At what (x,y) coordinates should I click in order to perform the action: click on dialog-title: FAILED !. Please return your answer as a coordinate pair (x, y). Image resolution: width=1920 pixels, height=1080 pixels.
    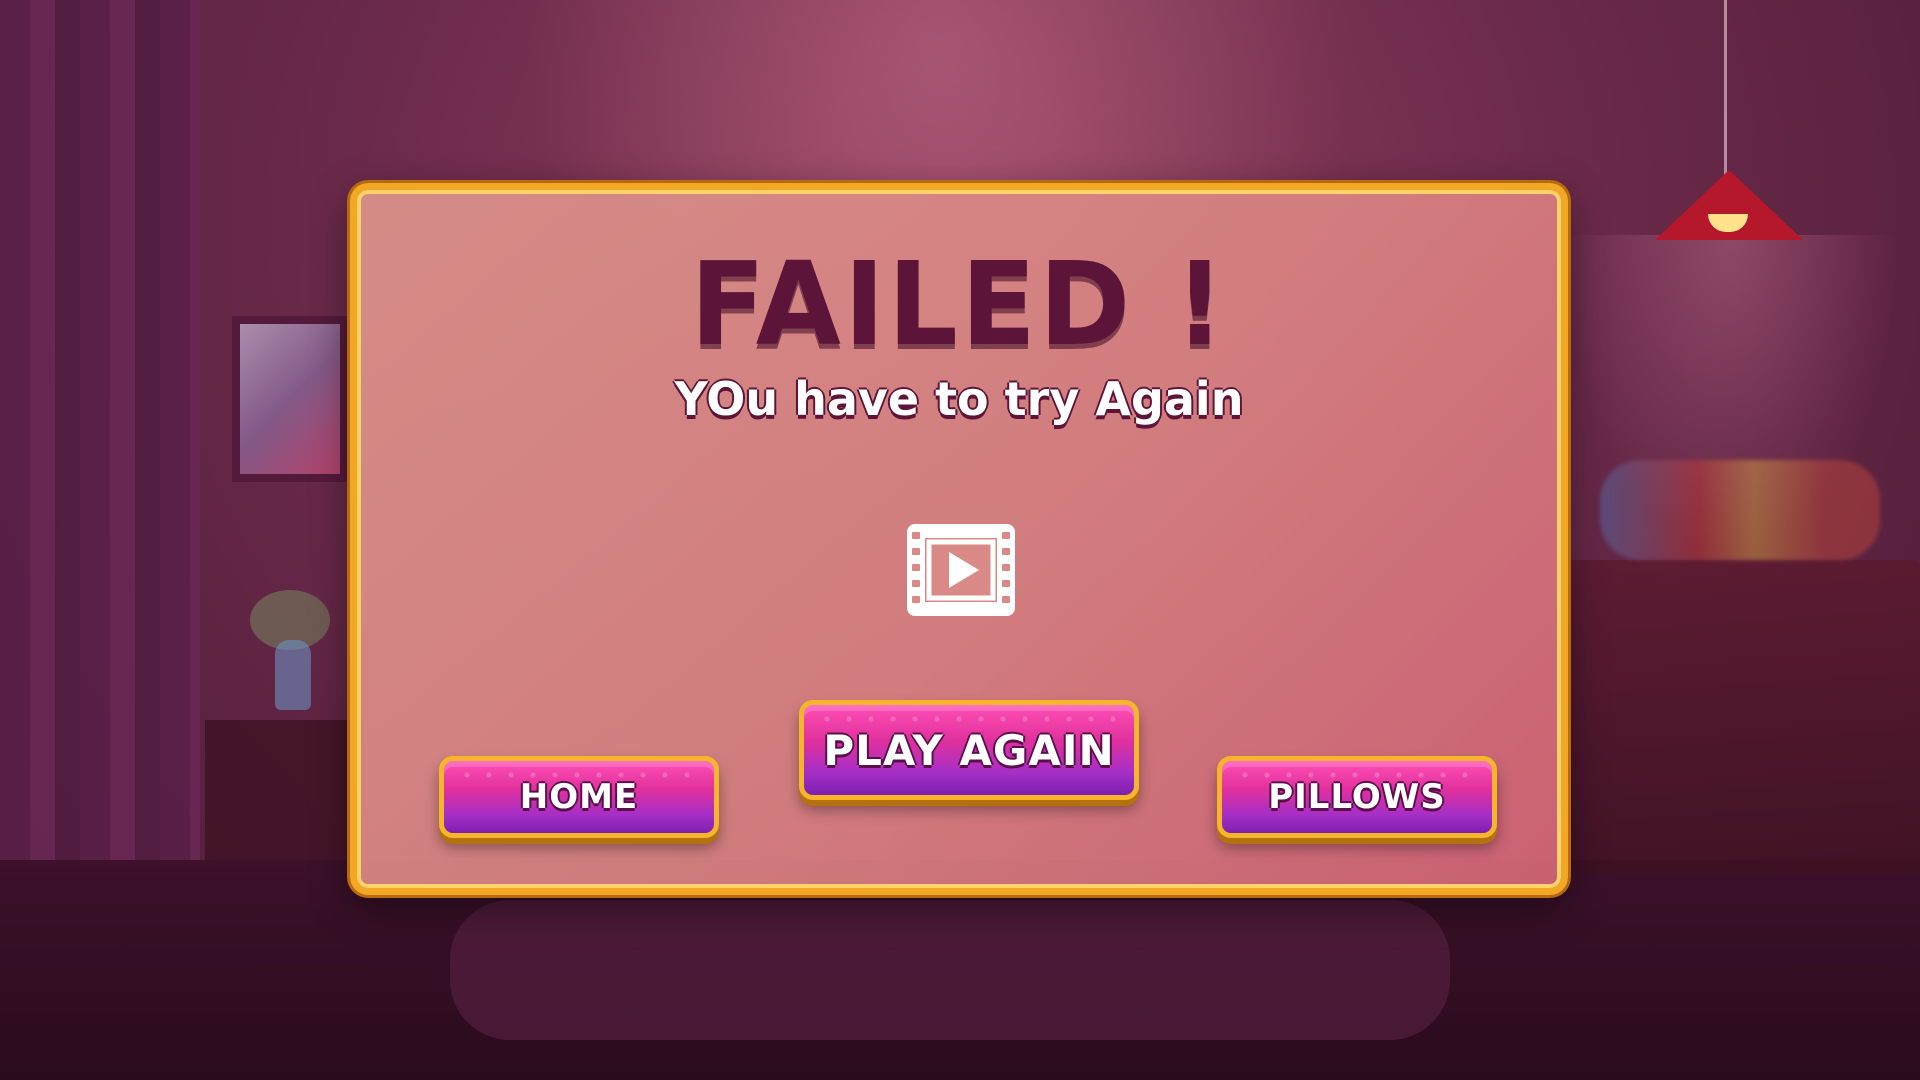
    Looking at the image, I should click on (959, 304).